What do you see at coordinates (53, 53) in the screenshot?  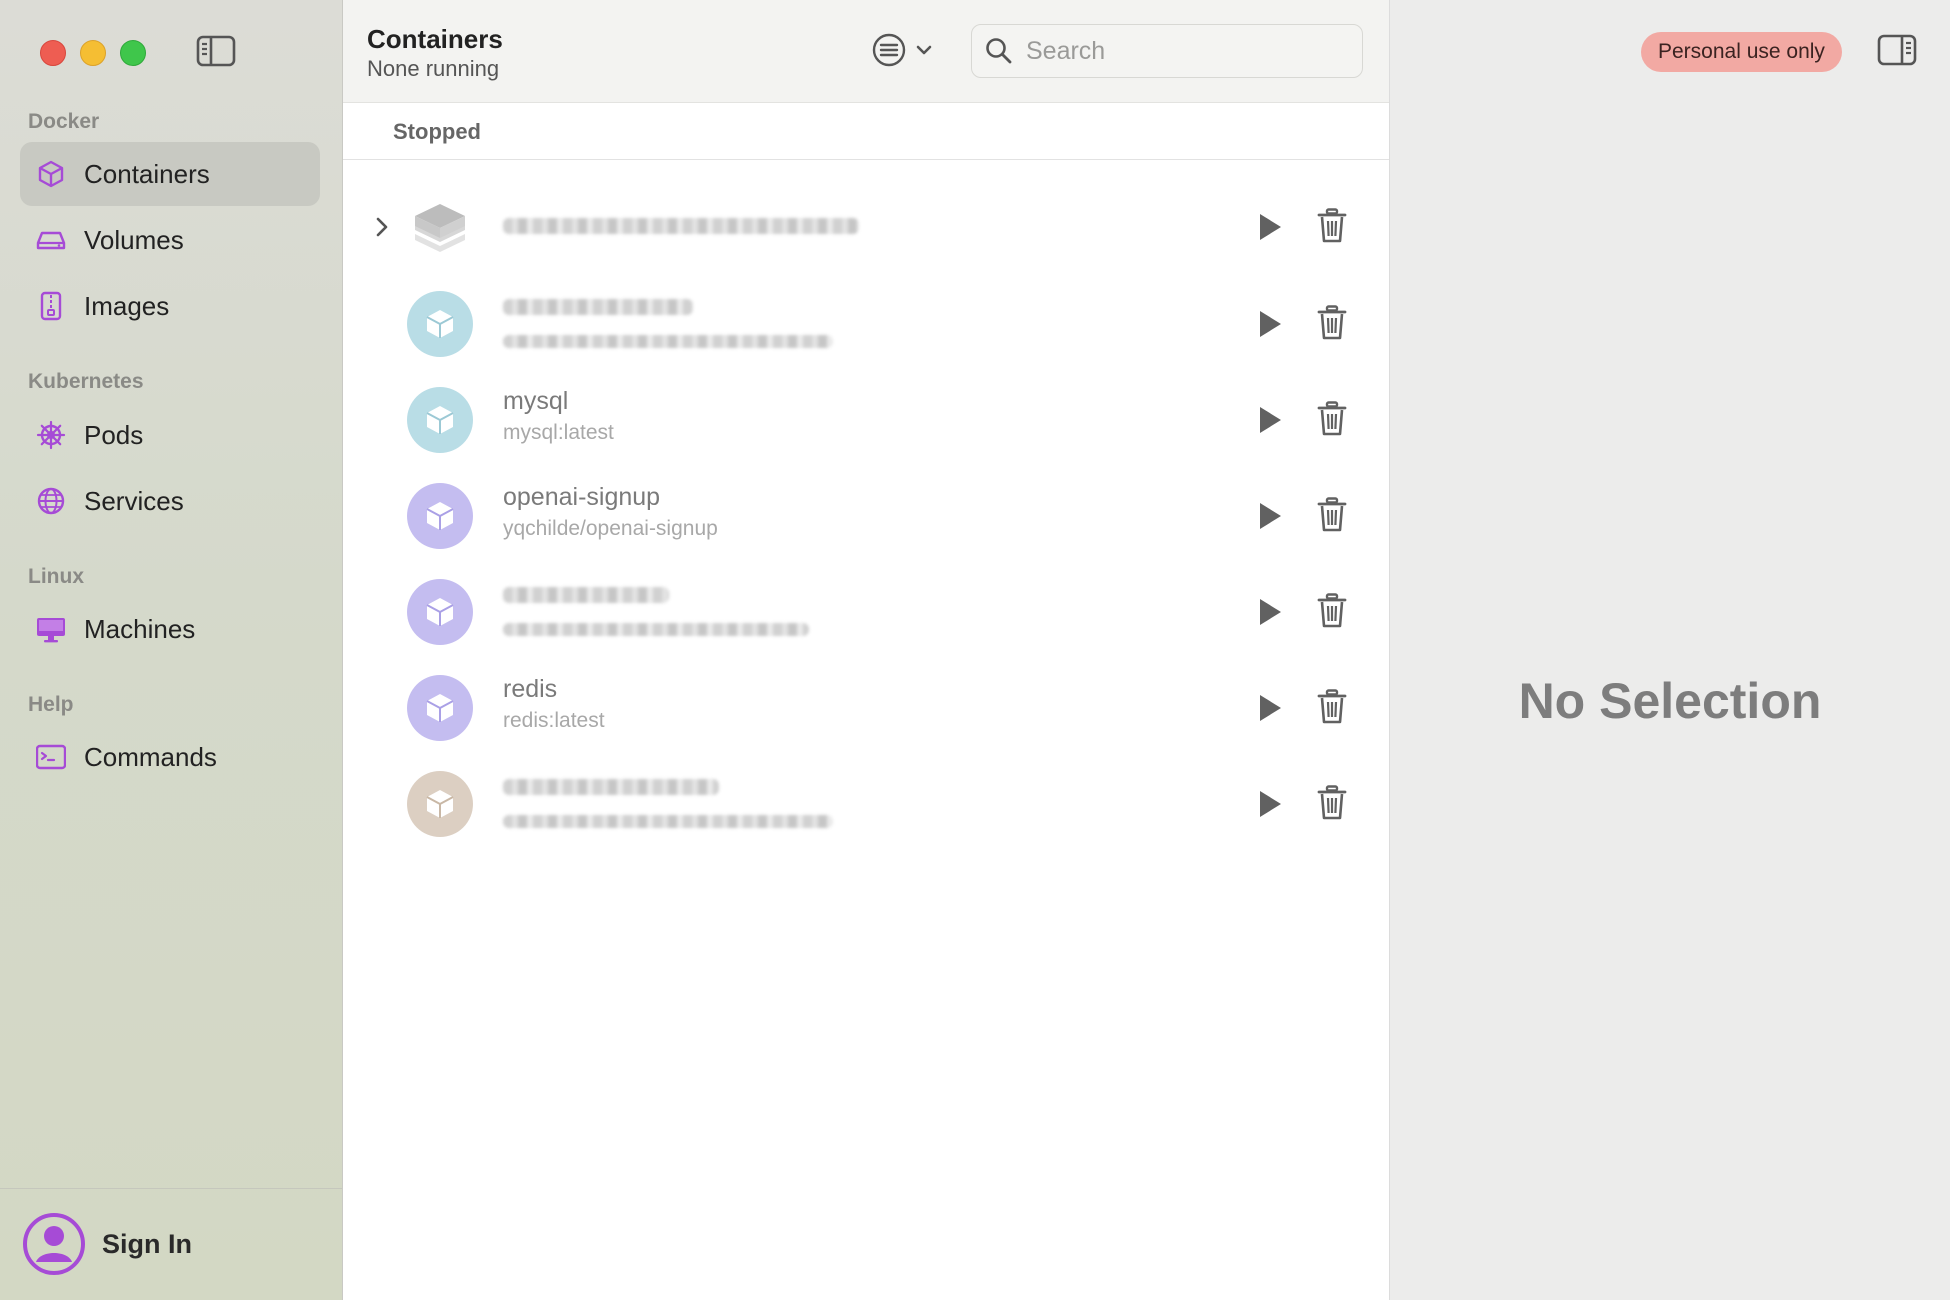 I see `close-window-button` at bounding box center [53, 53].